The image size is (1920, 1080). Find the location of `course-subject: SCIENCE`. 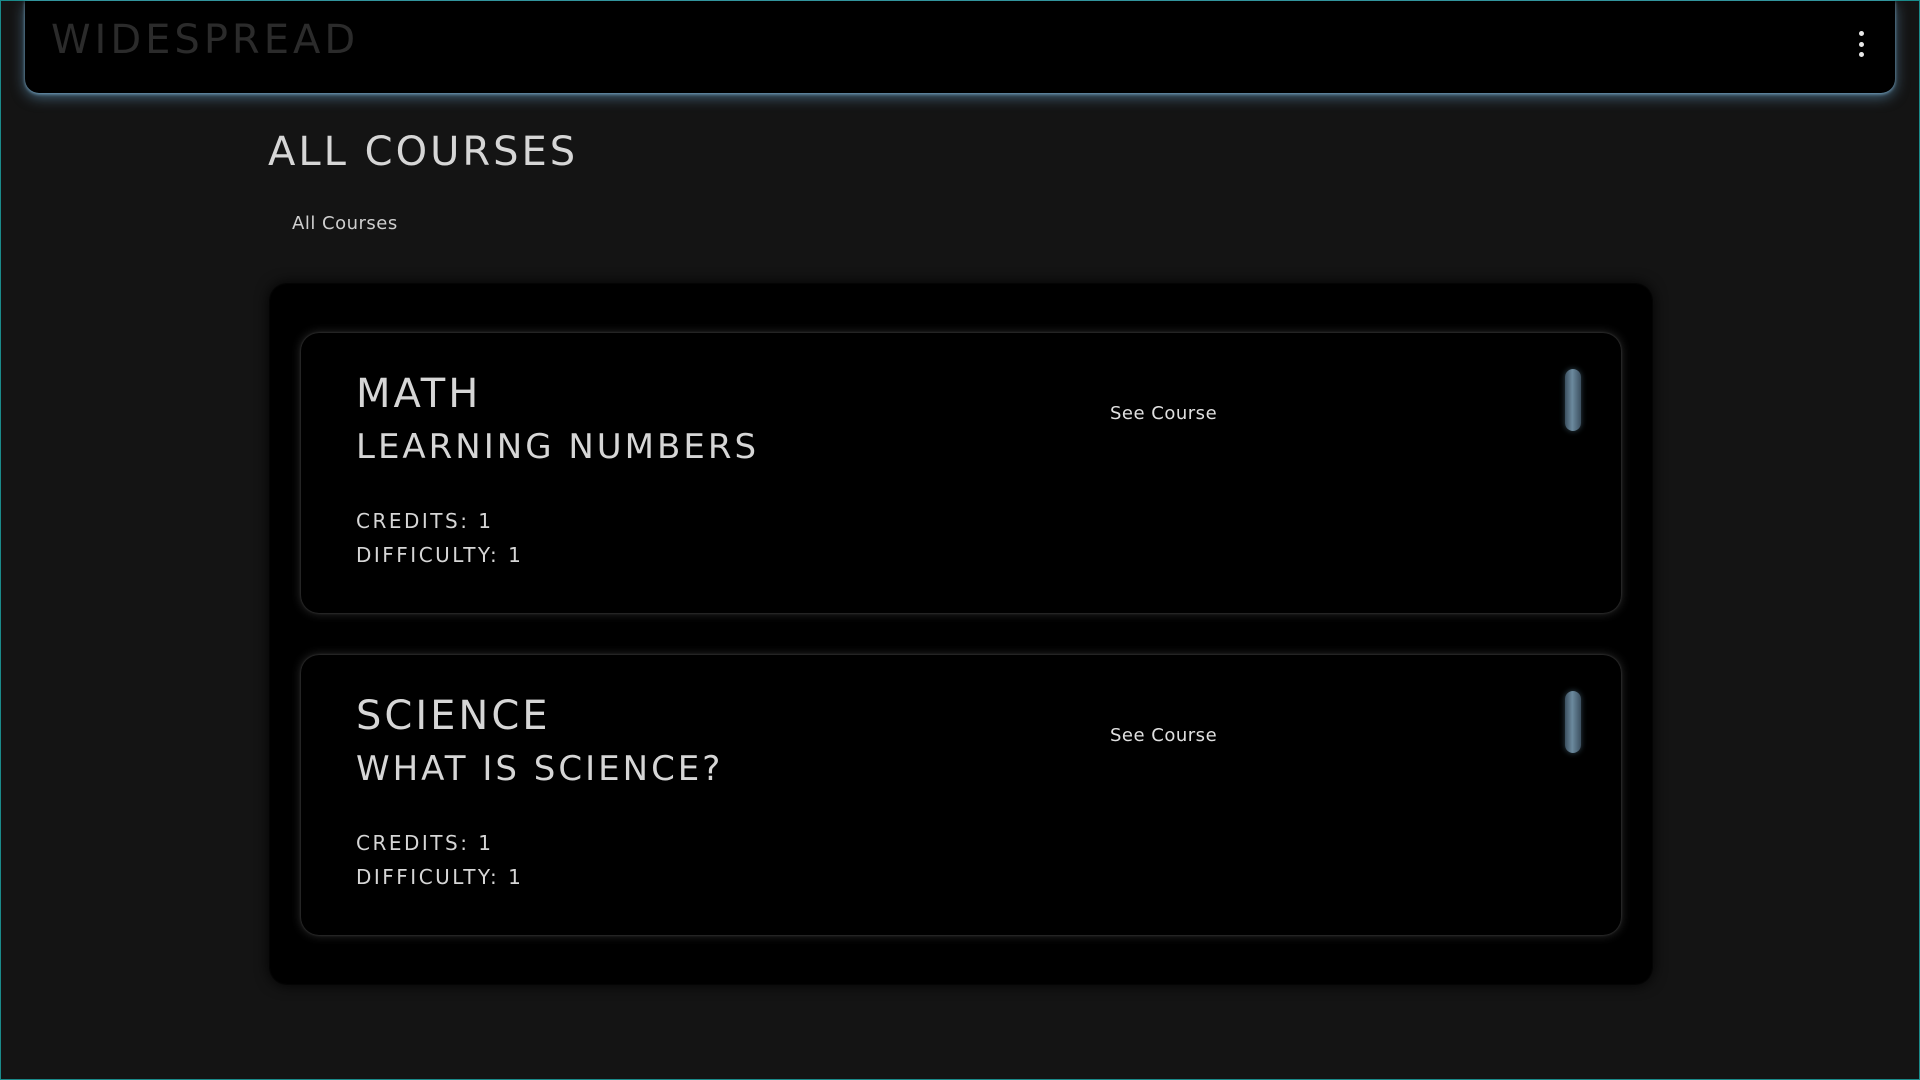

course-subject: SCIENCE is located at coordinates (453, 716).